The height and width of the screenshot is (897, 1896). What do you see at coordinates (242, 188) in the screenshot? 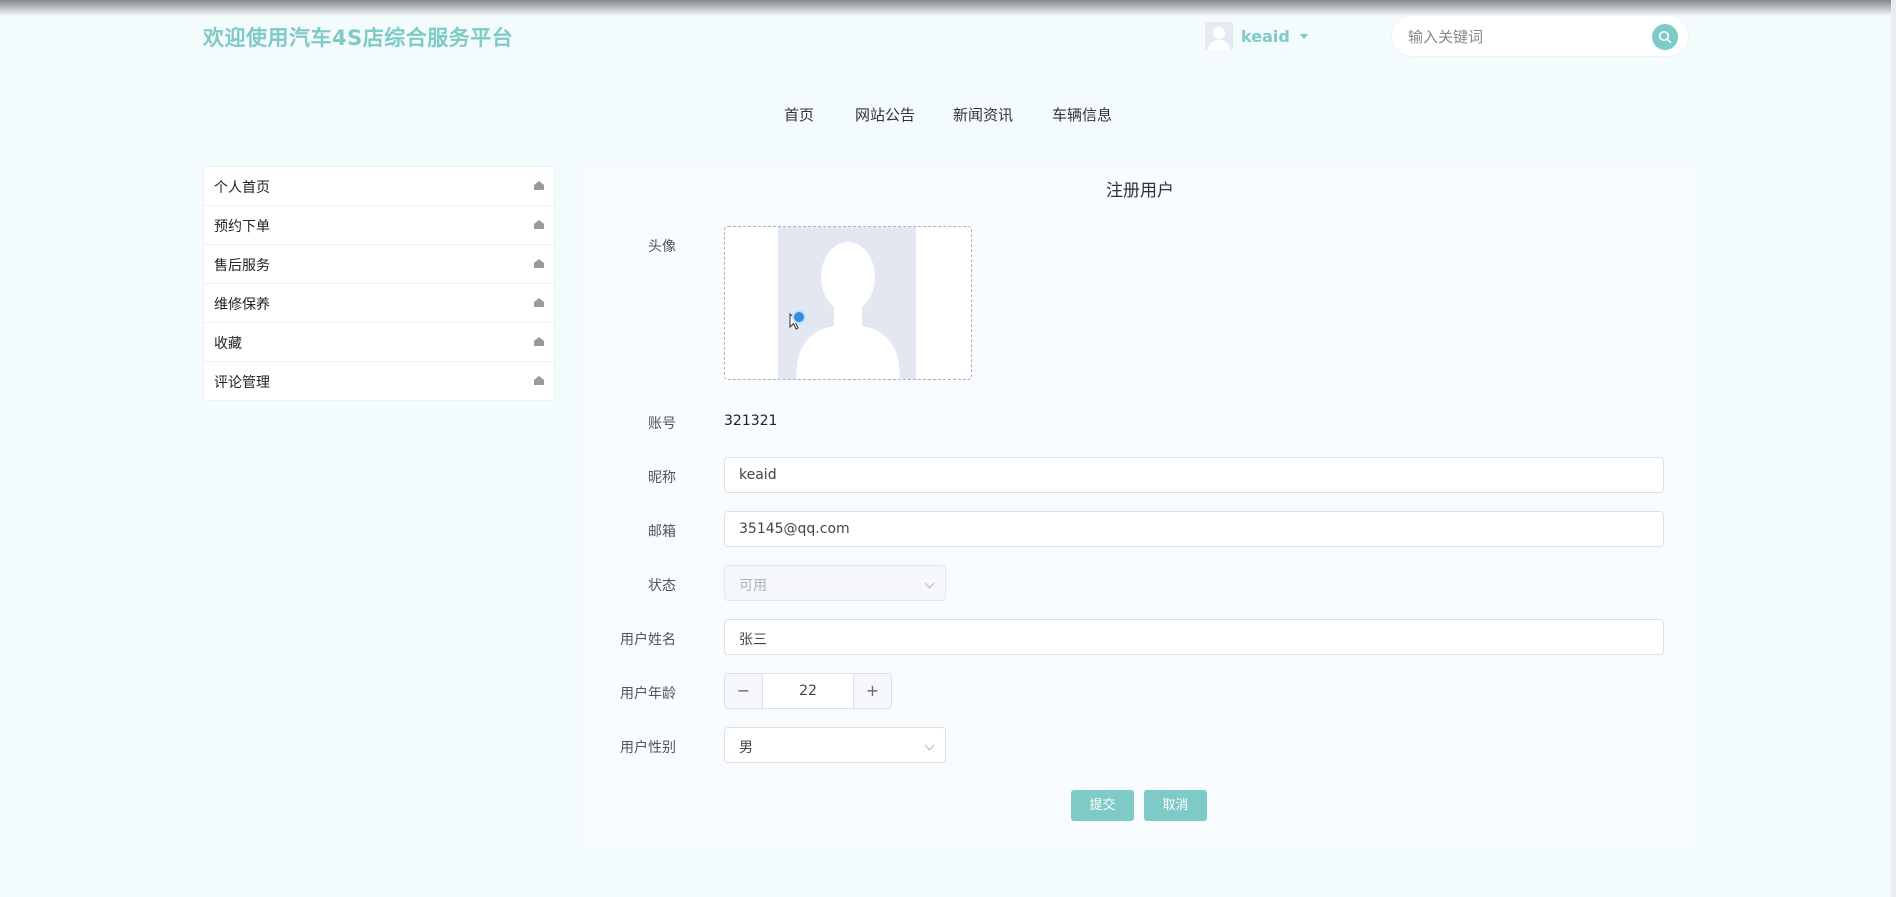
I see `sidebar-item-label: 个人首页` at bounding box center [242, 188].